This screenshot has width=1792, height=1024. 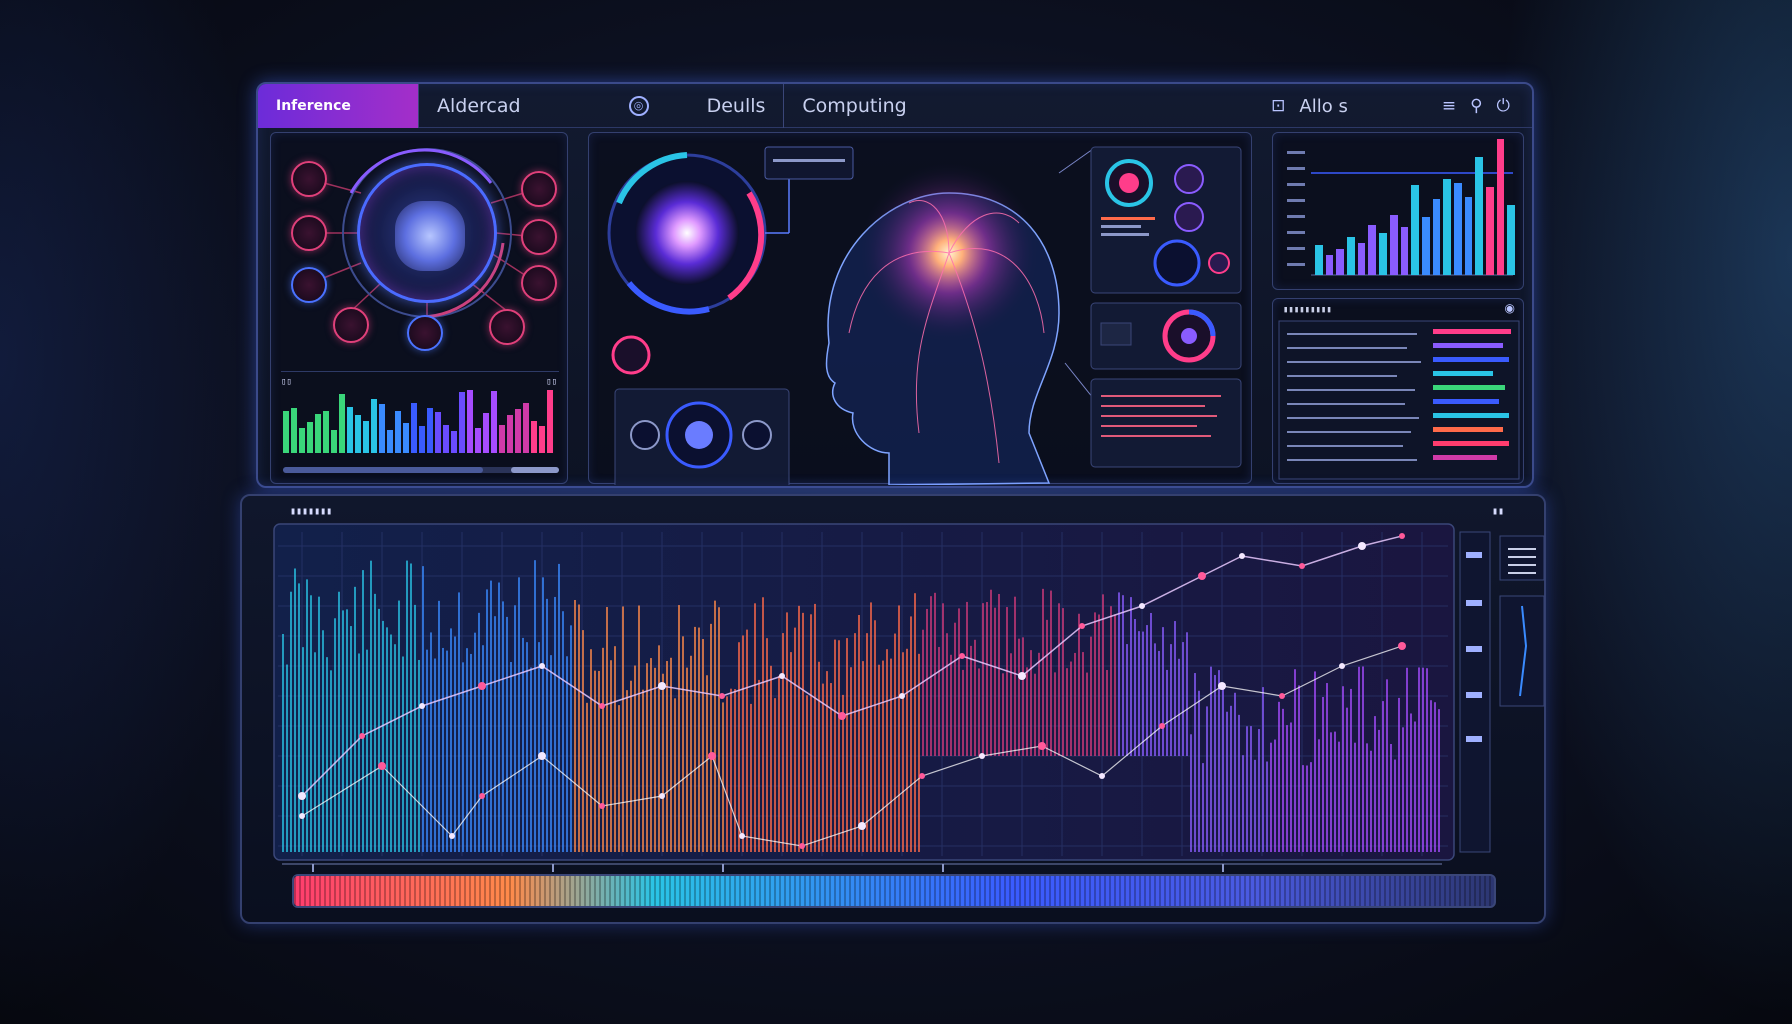 I want to click on target-icon: ◎, so click(x=638, y=105).